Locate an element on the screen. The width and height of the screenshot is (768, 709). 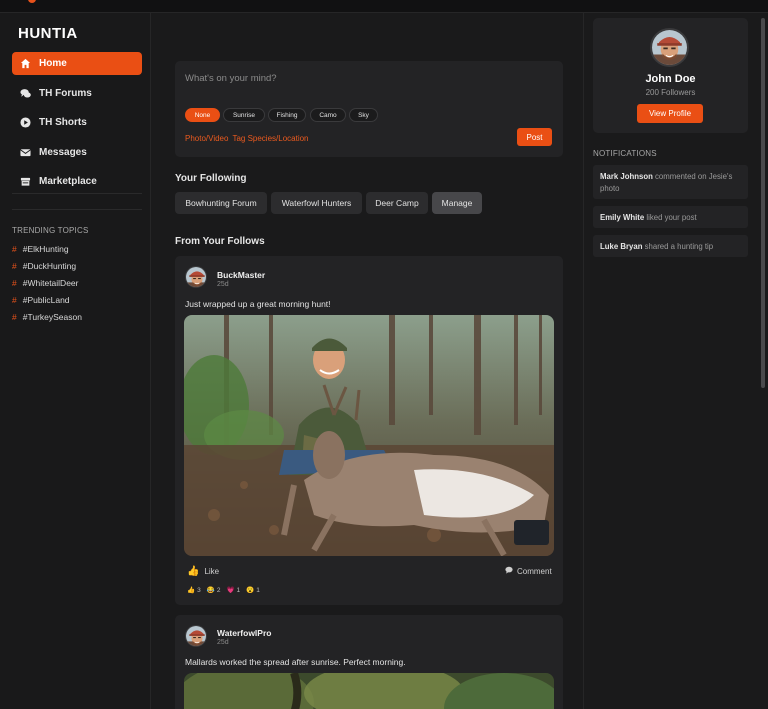
filter-chip-sunrise: Sunrise is located at coordinates (244, 115).